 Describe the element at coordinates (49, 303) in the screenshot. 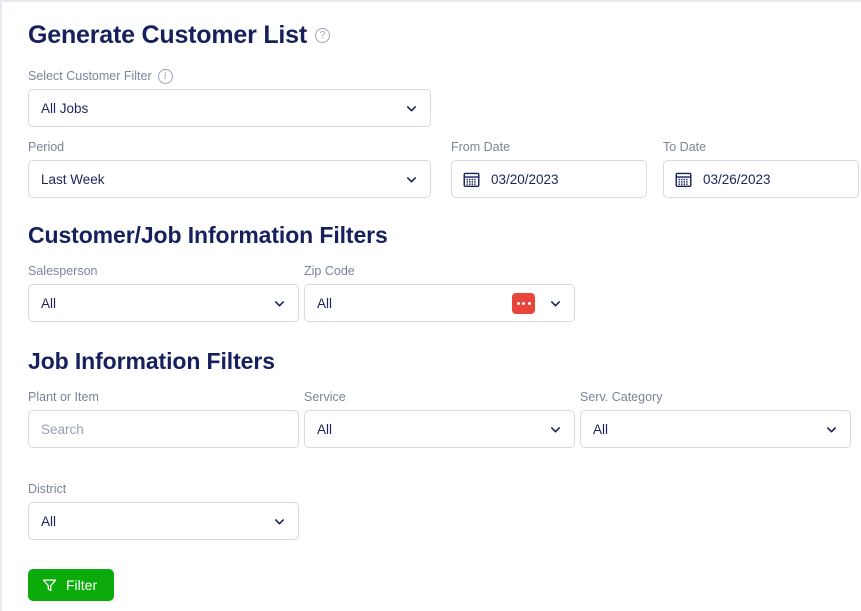

I see `salesperson-value: All` at that location.